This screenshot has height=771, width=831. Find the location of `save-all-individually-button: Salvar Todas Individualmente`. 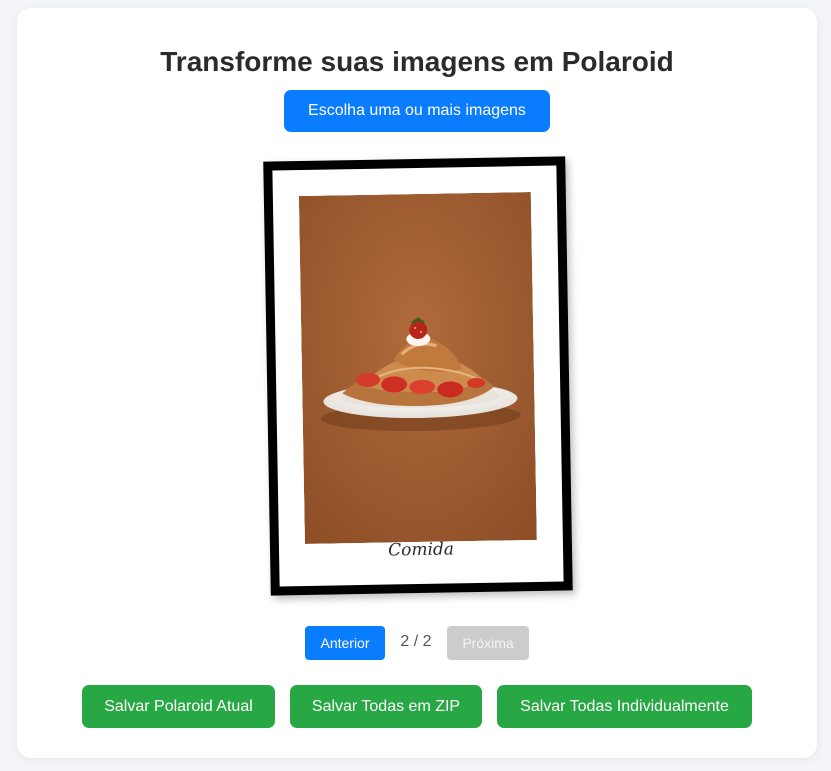

save-all-individually-button: Salvar Todas Individualmente is located at coordinates (624, 706).